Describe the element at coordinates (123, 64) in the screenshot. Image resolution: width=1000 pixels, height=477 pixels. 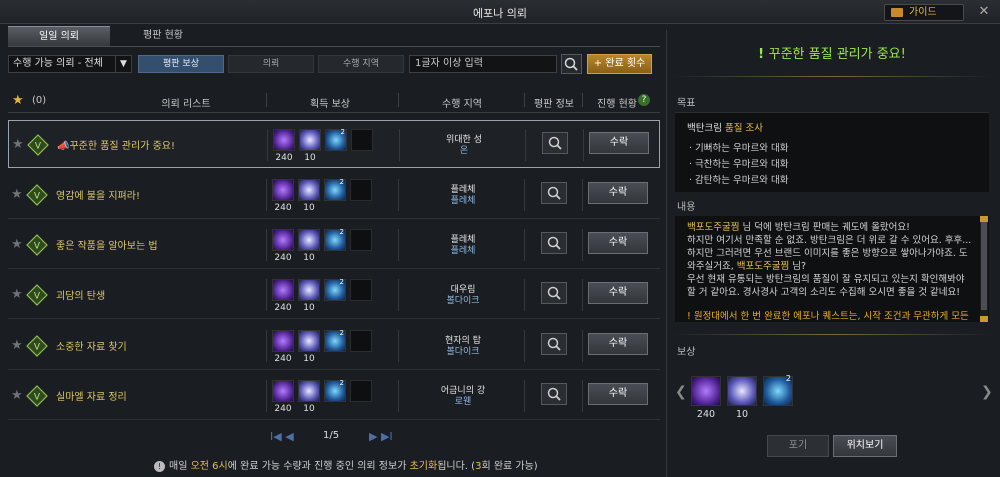
I see `chevron-down-icon: ▼` at that location.